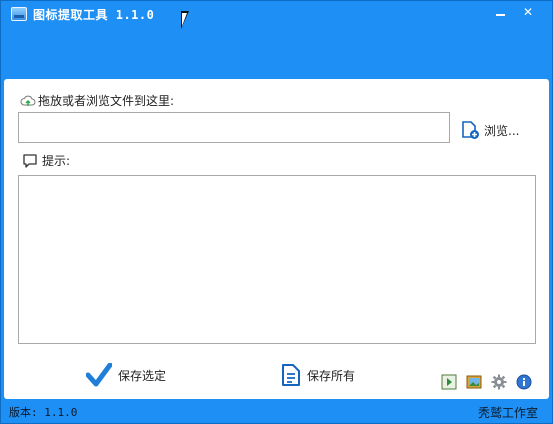  I want to click on save-all-label: 保存所有, so click(331, 375).